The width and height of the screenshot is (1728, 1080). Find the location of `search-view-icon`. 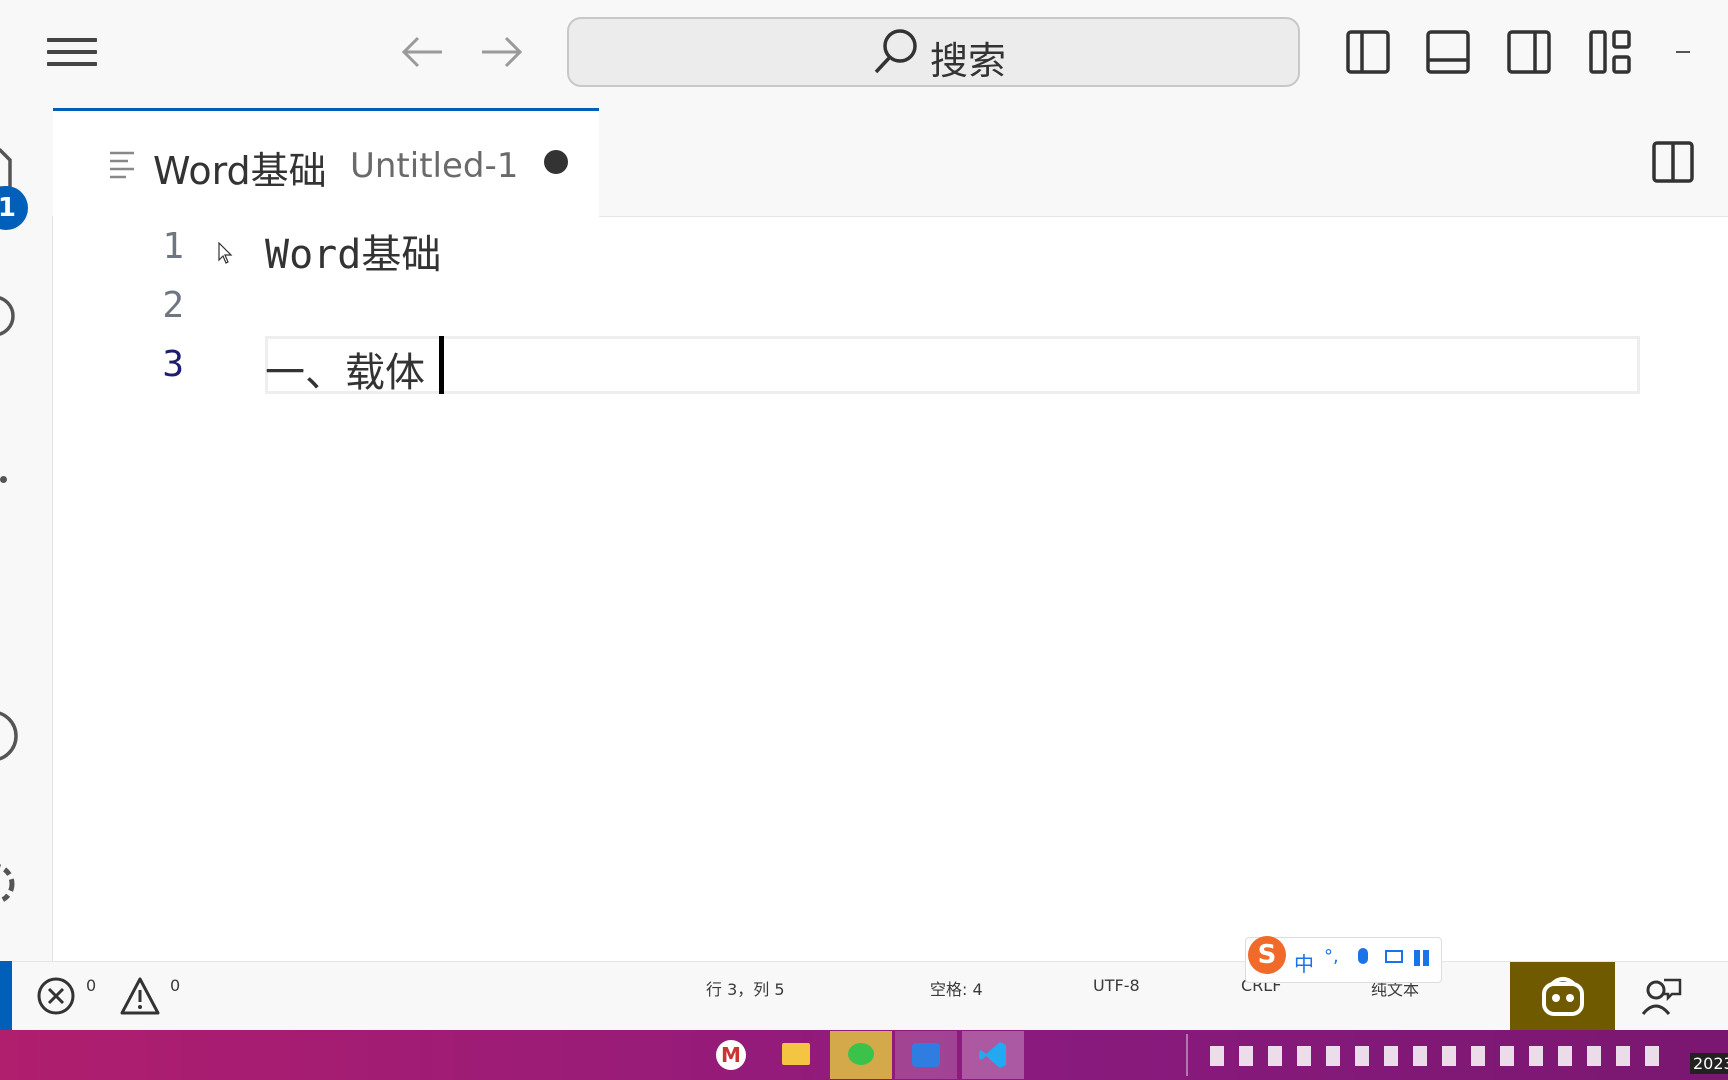

search-view-icon is located at coordinates (8, 318).